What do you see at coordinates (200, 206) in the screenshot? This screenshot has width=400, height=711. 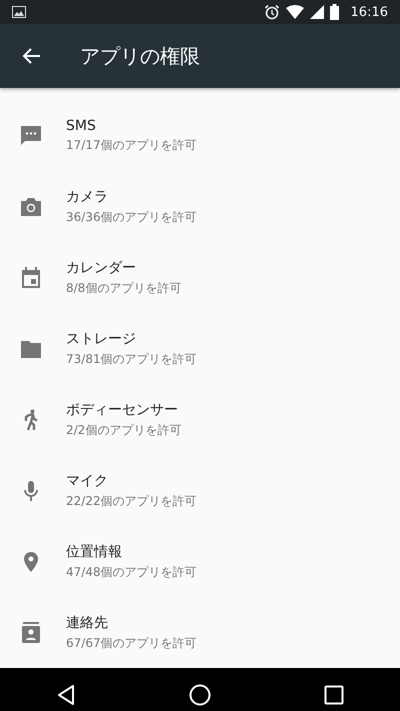 I see `permission-item: カメラ 36/36個のアプリを許可` at bounding box center [200, 206].